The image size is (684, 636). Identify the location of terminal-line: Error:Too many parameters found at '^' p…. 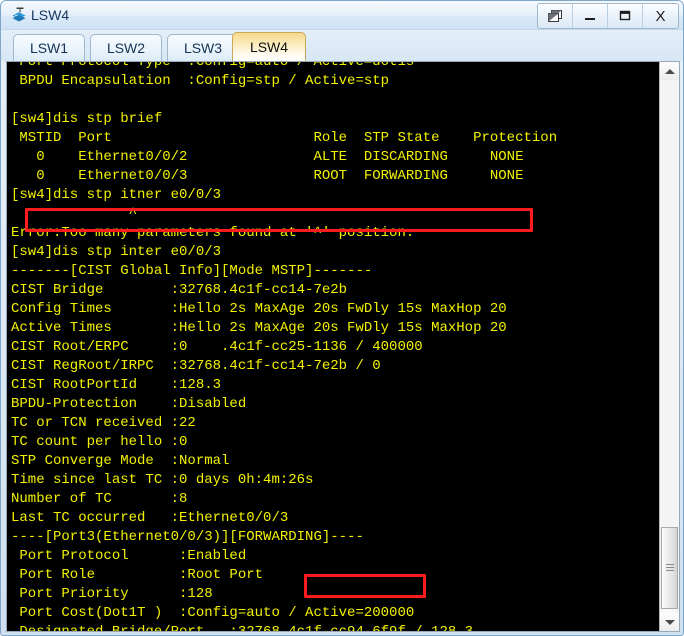
(213, 233).